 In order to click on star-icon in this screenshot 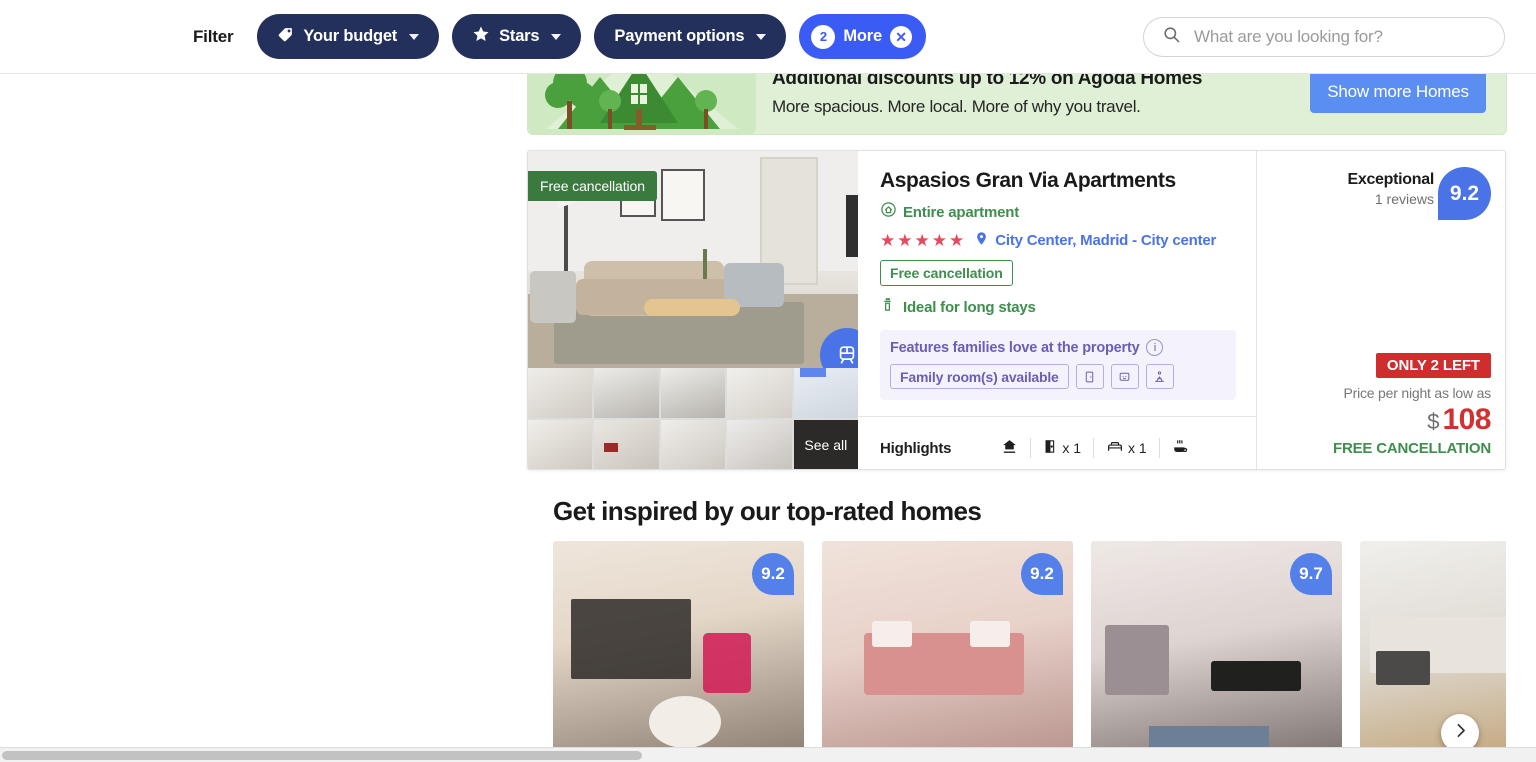, I will do `click(481, 36)`.